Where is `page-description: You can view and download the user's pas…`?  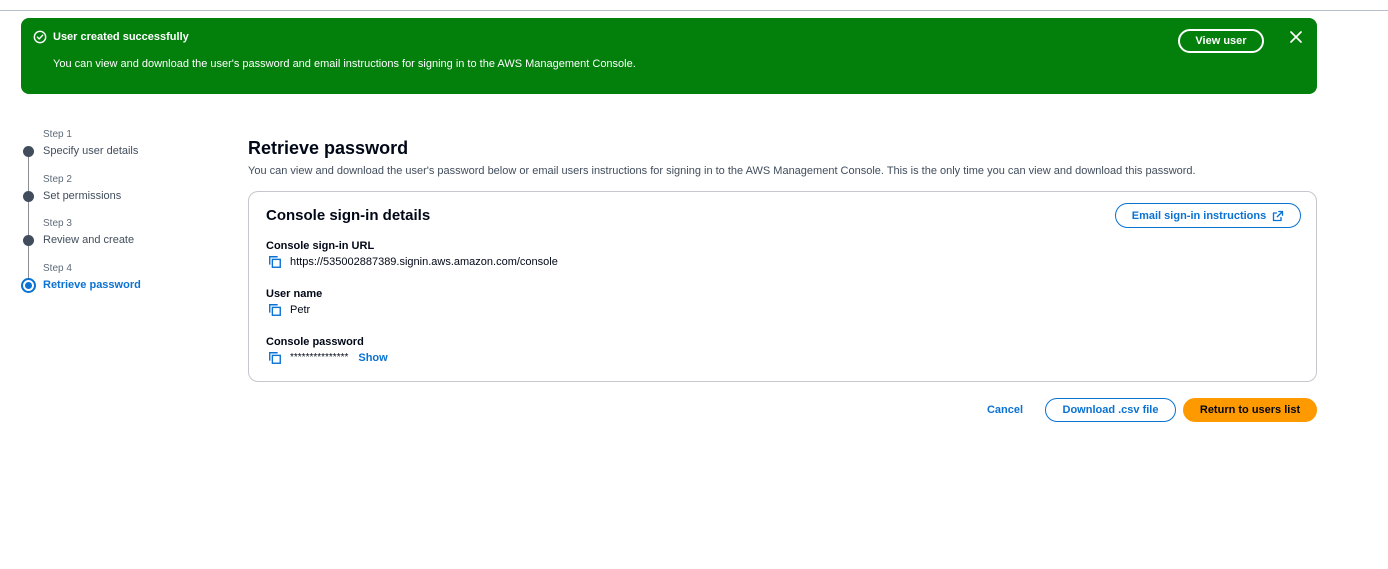 page-description: You can view and download the user's pas… is located at coordinates (722, 171).